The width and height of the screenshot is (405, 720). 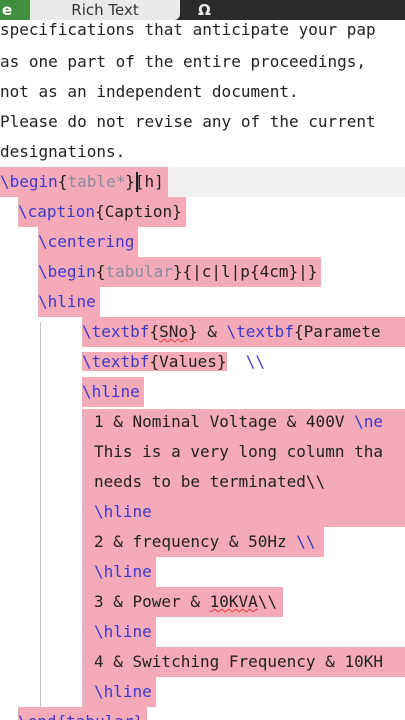 What do you see at coordinates (188, 121) in the screenshot?
I see `editor-line: Please do not revise any of the current` at bounding box center [188, 121].